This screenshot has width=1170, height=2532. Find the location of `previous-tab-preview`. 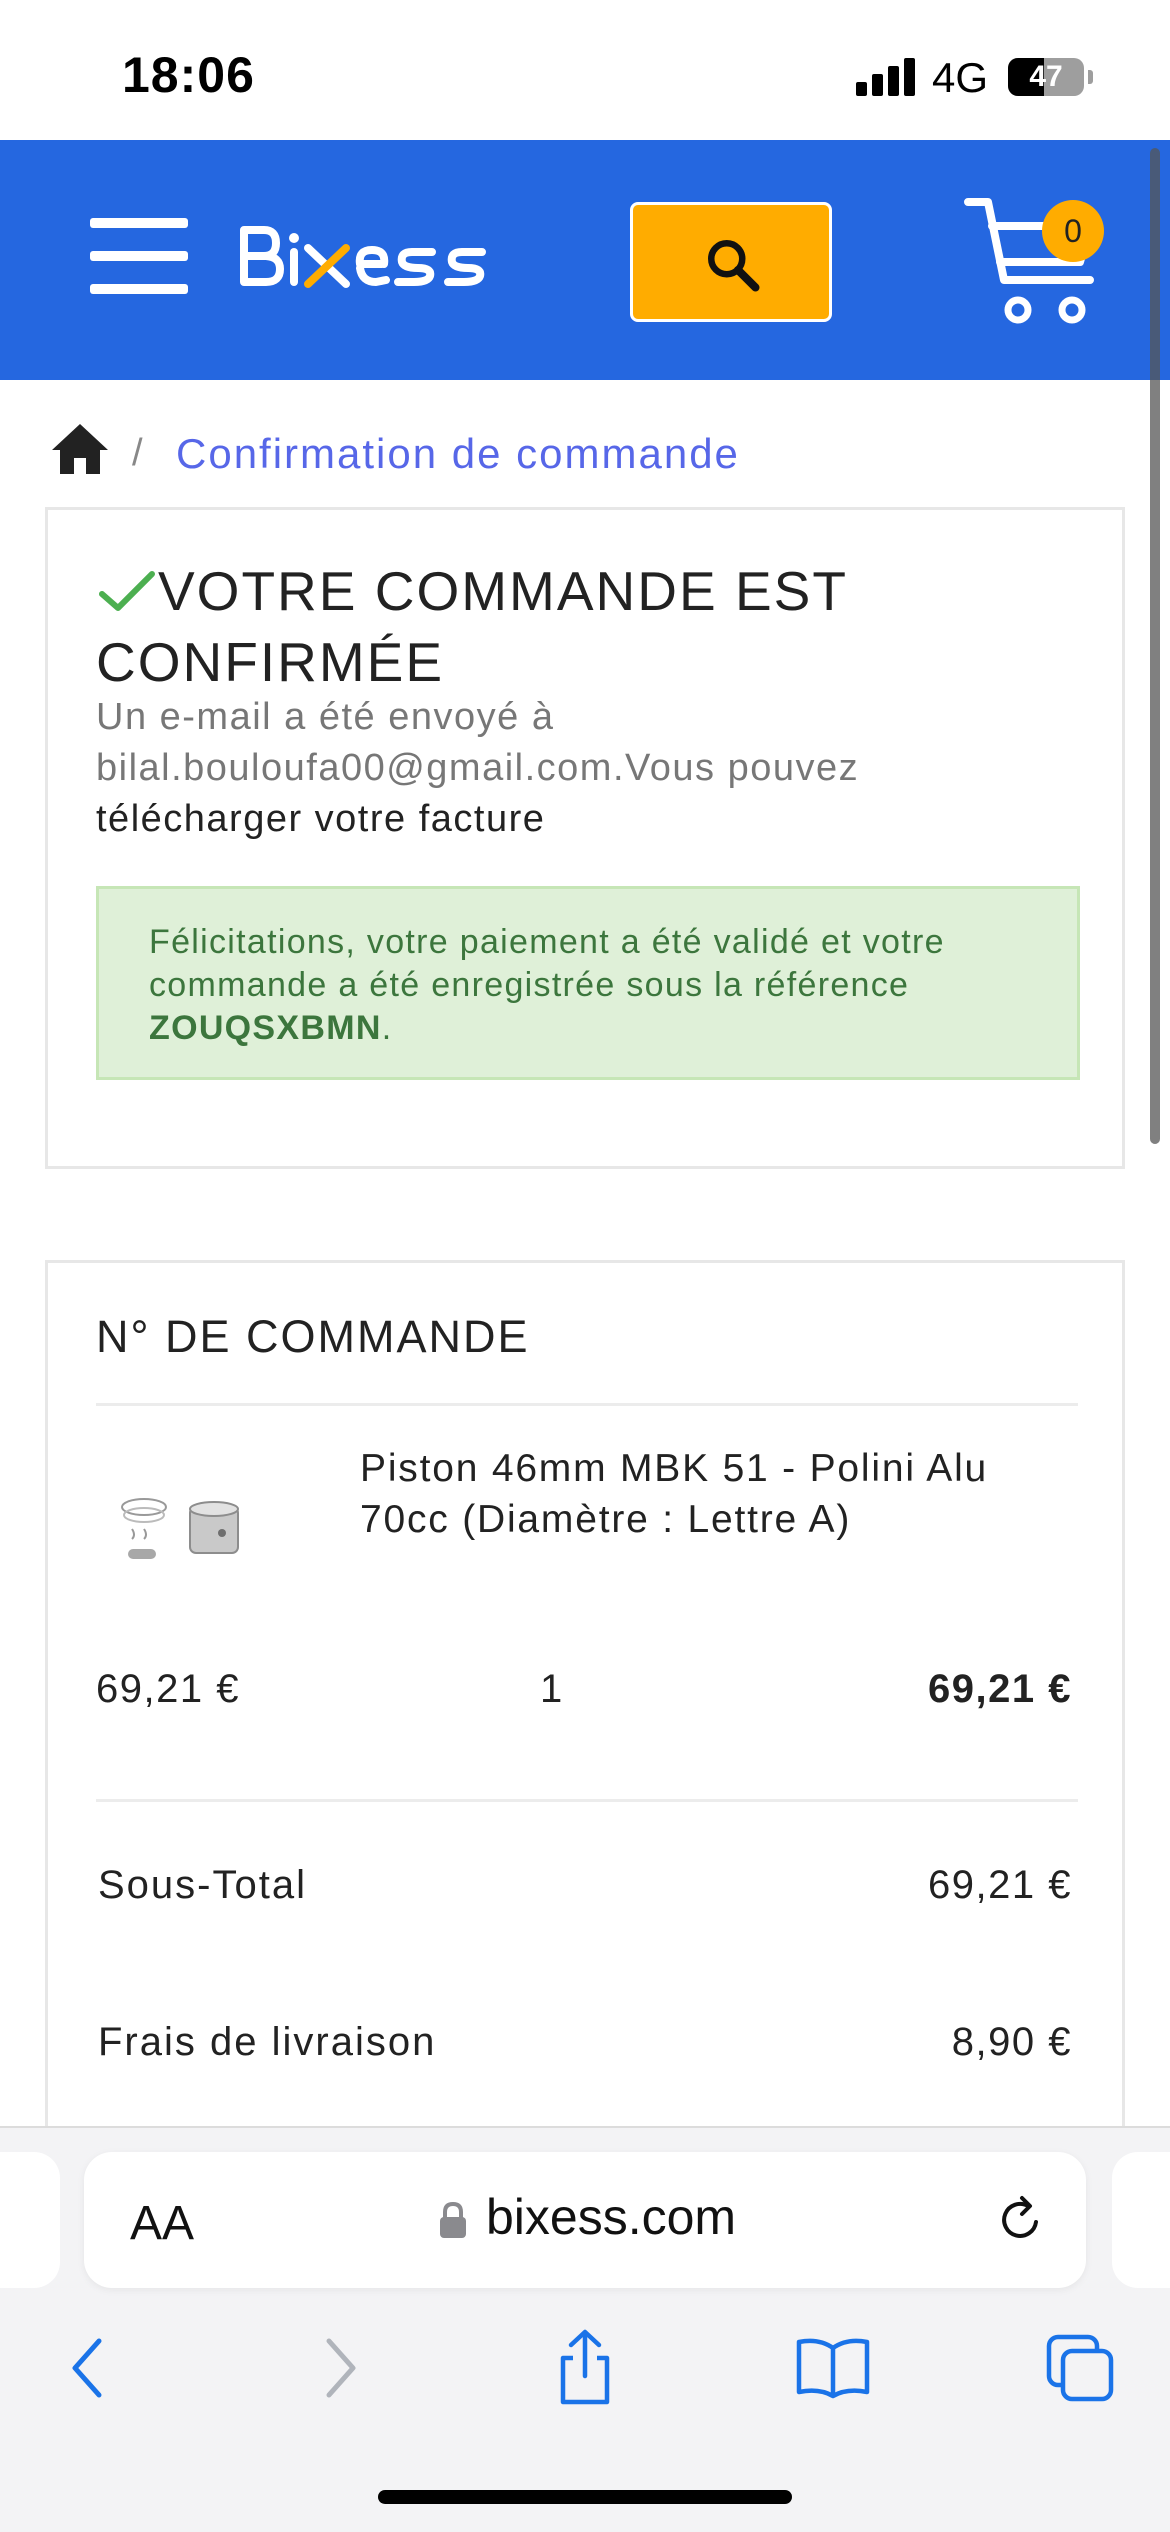

previous-tab-preview is located at coordinates (30, 2220).